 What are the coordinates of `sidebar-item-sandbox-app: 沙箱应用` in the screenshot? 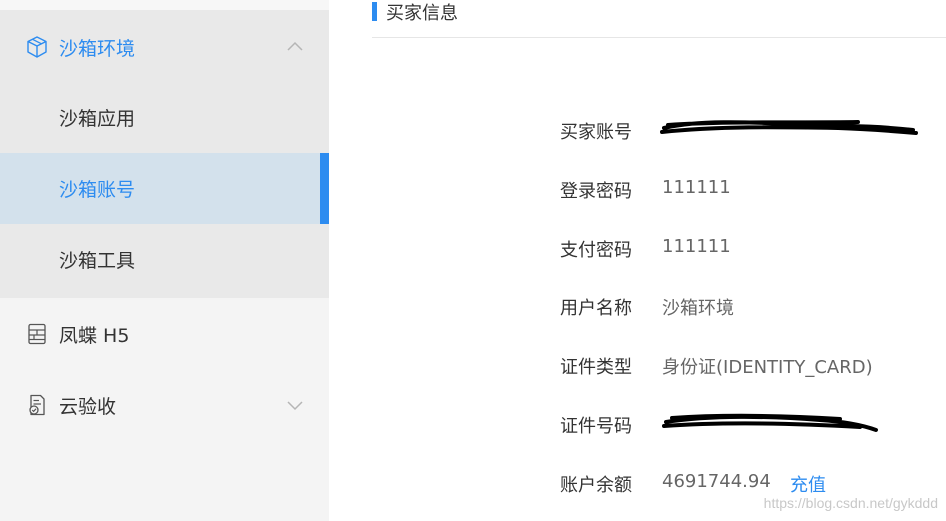 It's located at (164, 117).